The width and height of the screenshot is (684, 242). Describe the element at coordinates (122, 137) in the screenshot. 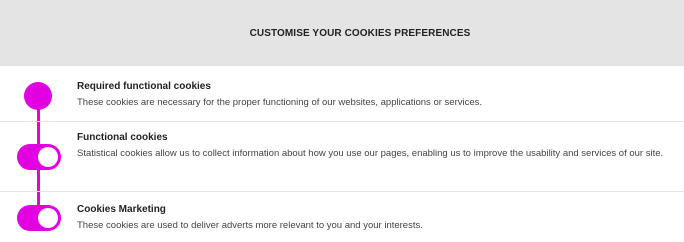

I see `preference-title: Functional cookies` at that location.